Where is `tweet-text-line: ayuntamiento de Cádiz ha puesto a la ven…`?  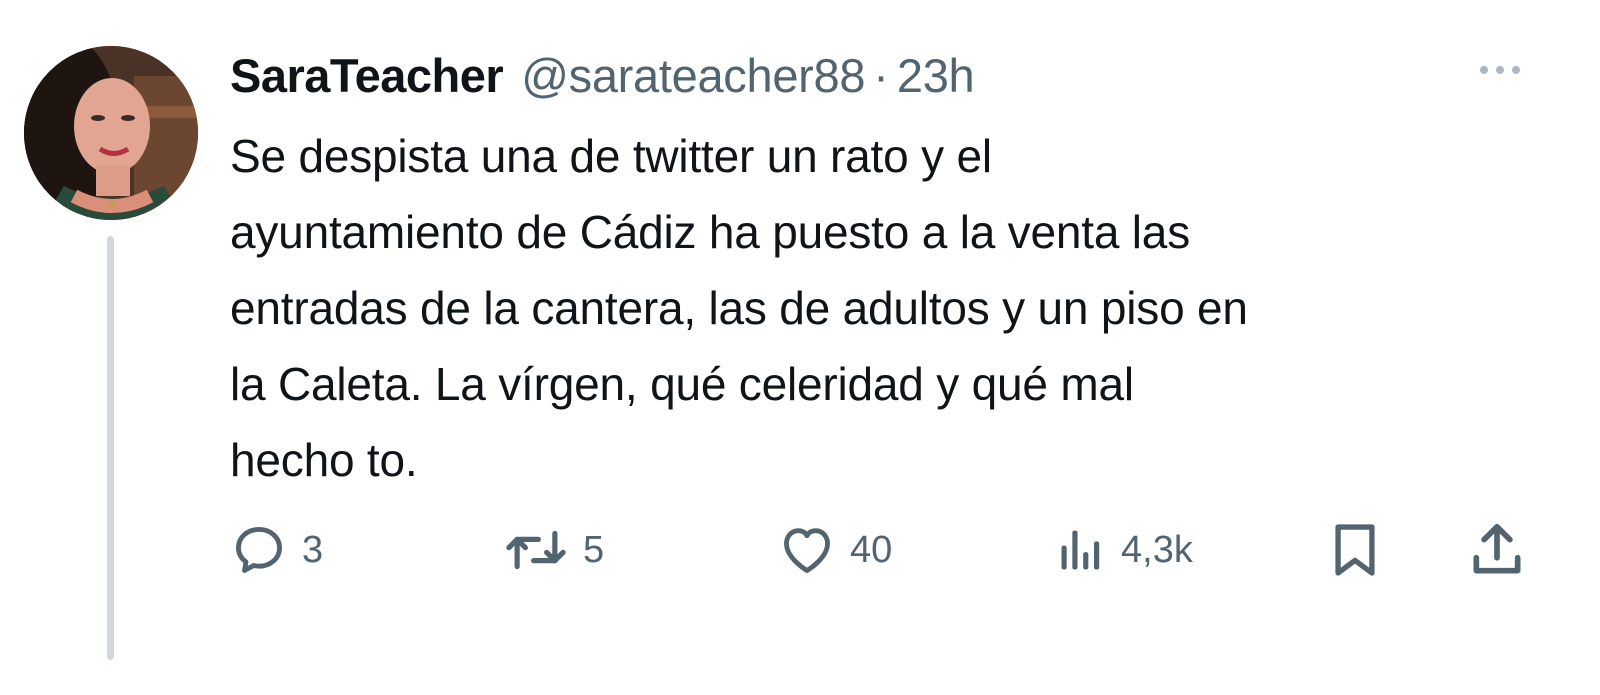 tweet-text-line: ayuntamiento de Cádiz ha puesto a la ven… is located at coordinates (710, 232).